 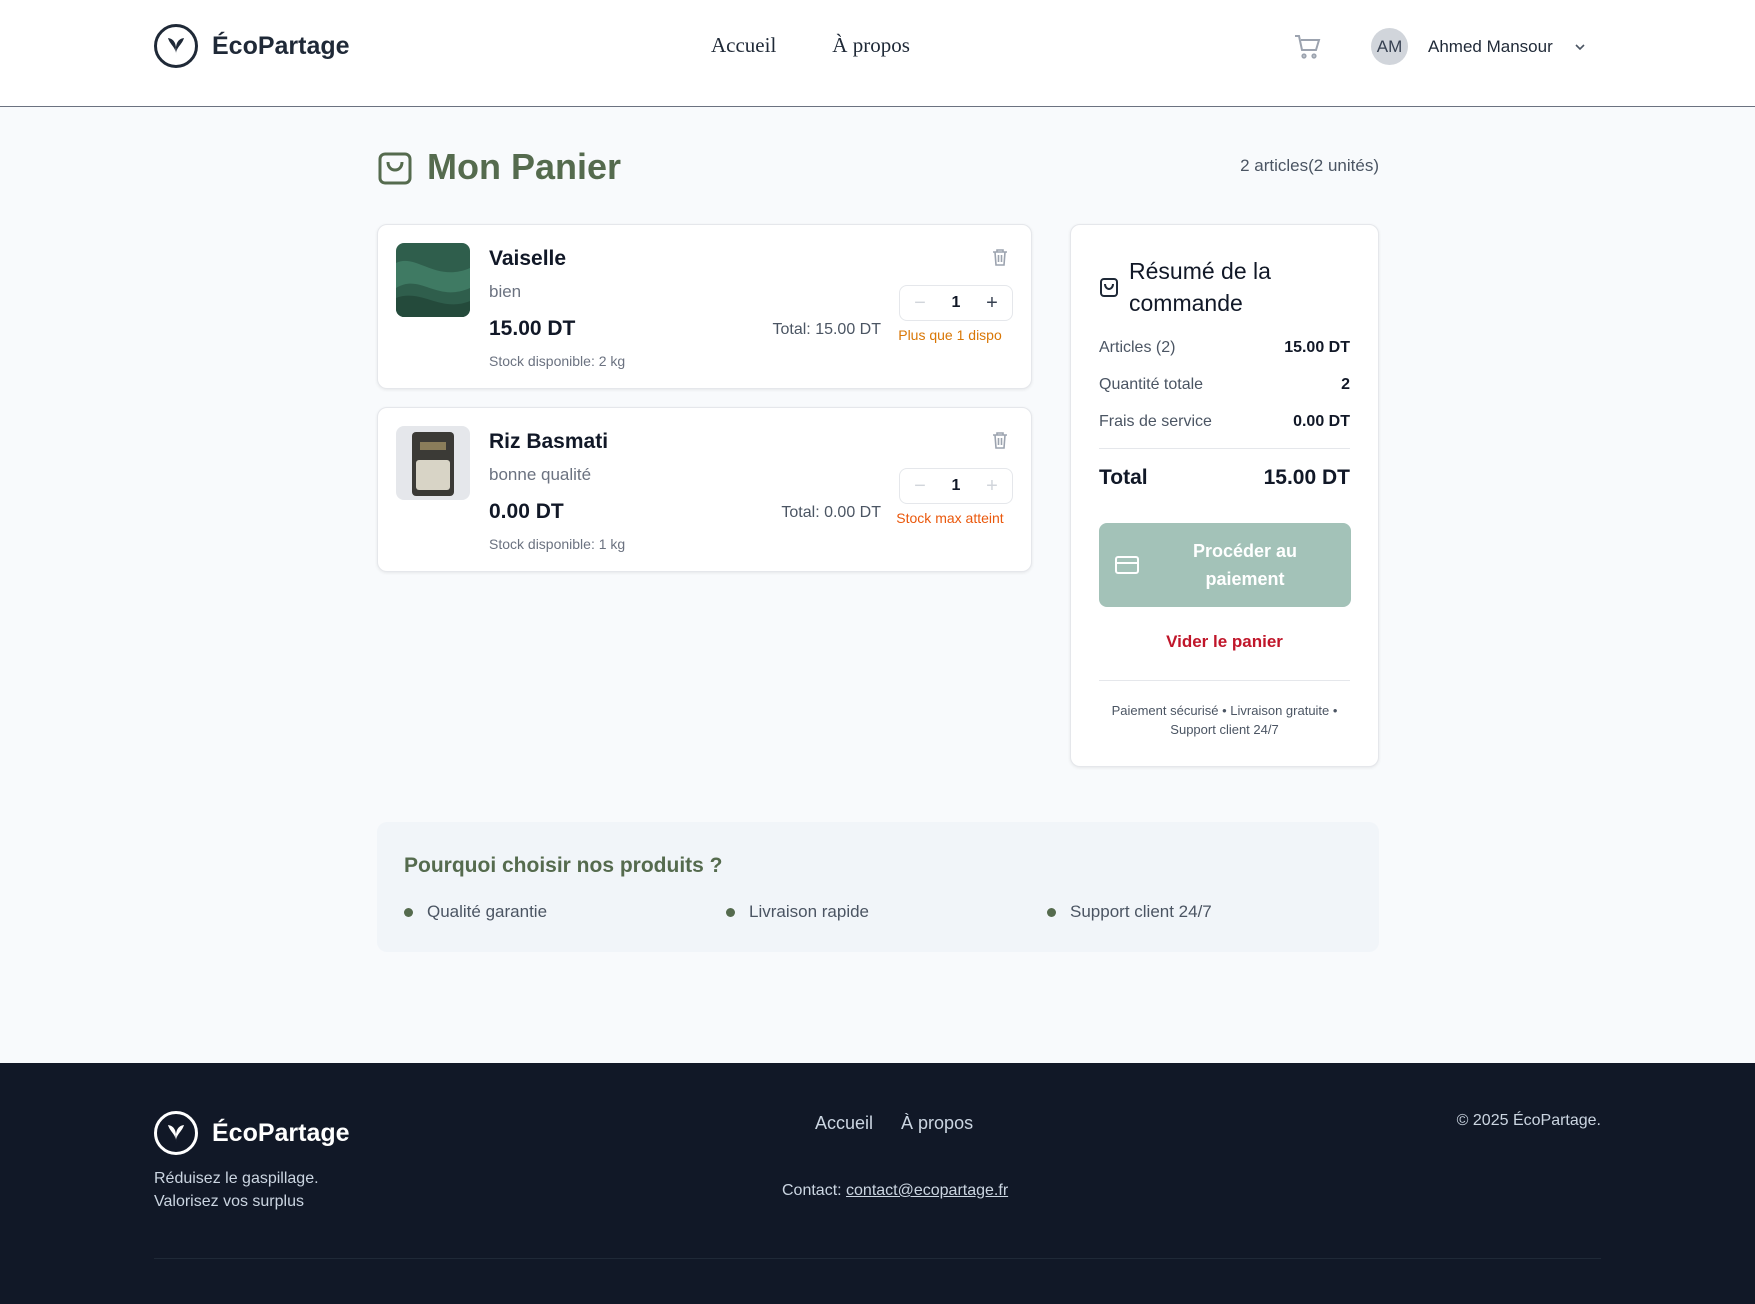 What do you see at coordinates (1307, 46) in the screenshot?
I see `cart-icon` at bounding box center [1307, 46].